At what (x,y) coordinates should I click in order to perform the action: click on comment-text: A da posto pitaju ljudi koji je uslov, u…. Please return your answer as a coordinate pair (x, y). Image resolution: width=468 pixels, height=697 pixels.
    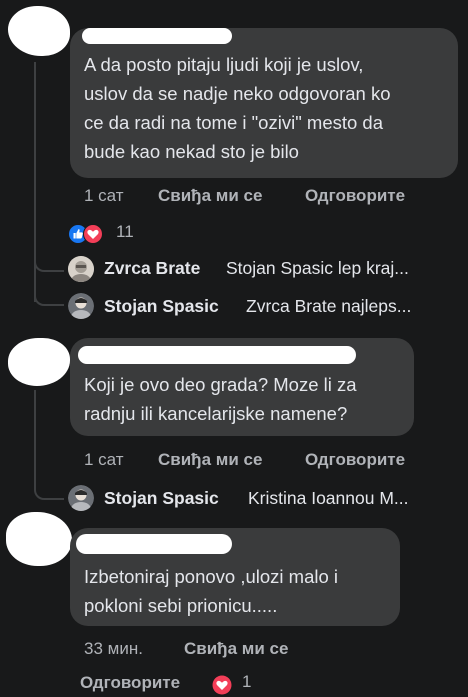
    Looking at the image, I should click on (237, 108).